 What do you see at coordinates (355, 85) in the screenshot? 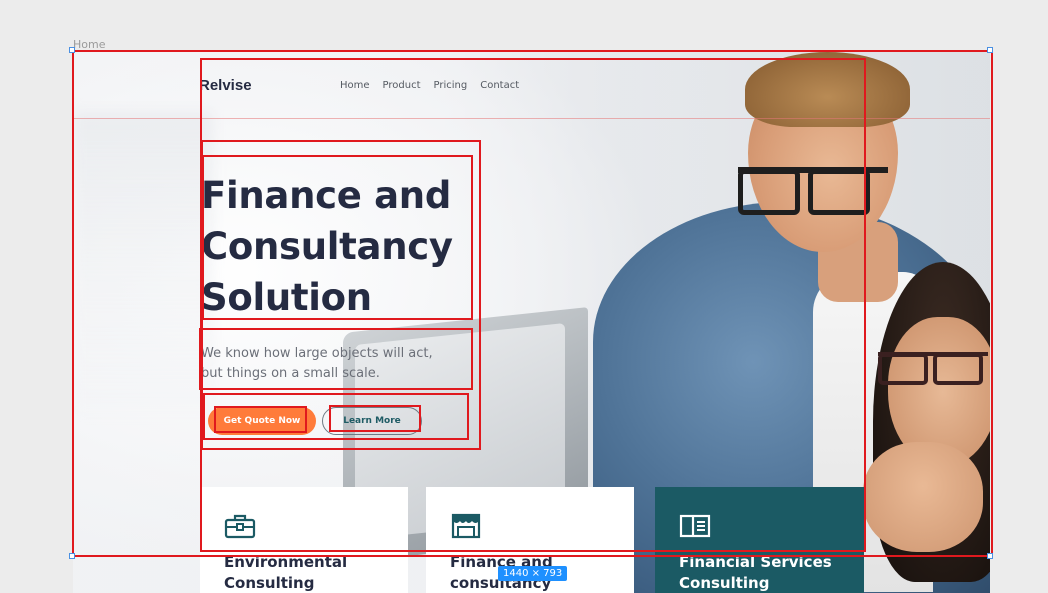
I see `nav-home: Home` at bounding box center [355, 85].